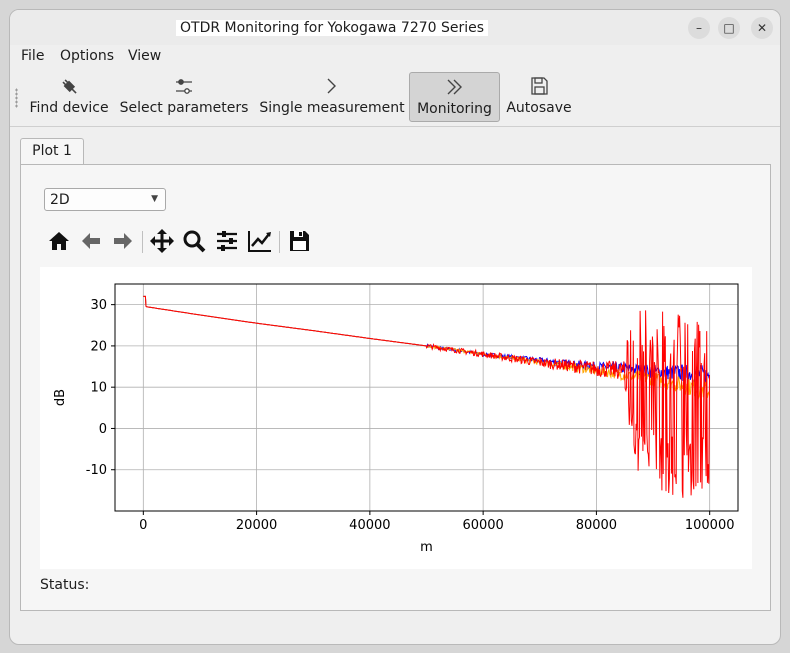  I want to click on monitoring-button: Monitoring, so click(454, 97).